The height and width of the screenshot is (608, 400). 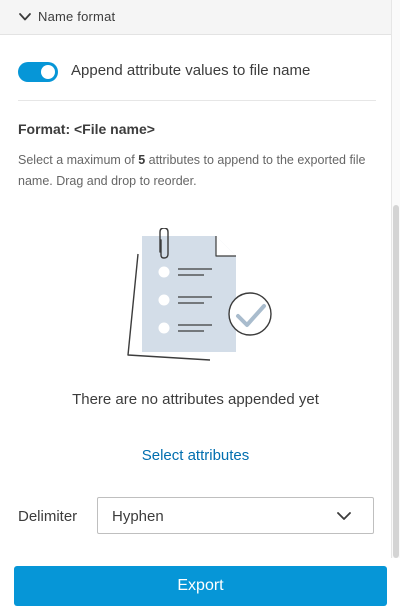 I want to click on append-attributes-toggle-row: Append attribute values to file name, so click(x=197, y=72).